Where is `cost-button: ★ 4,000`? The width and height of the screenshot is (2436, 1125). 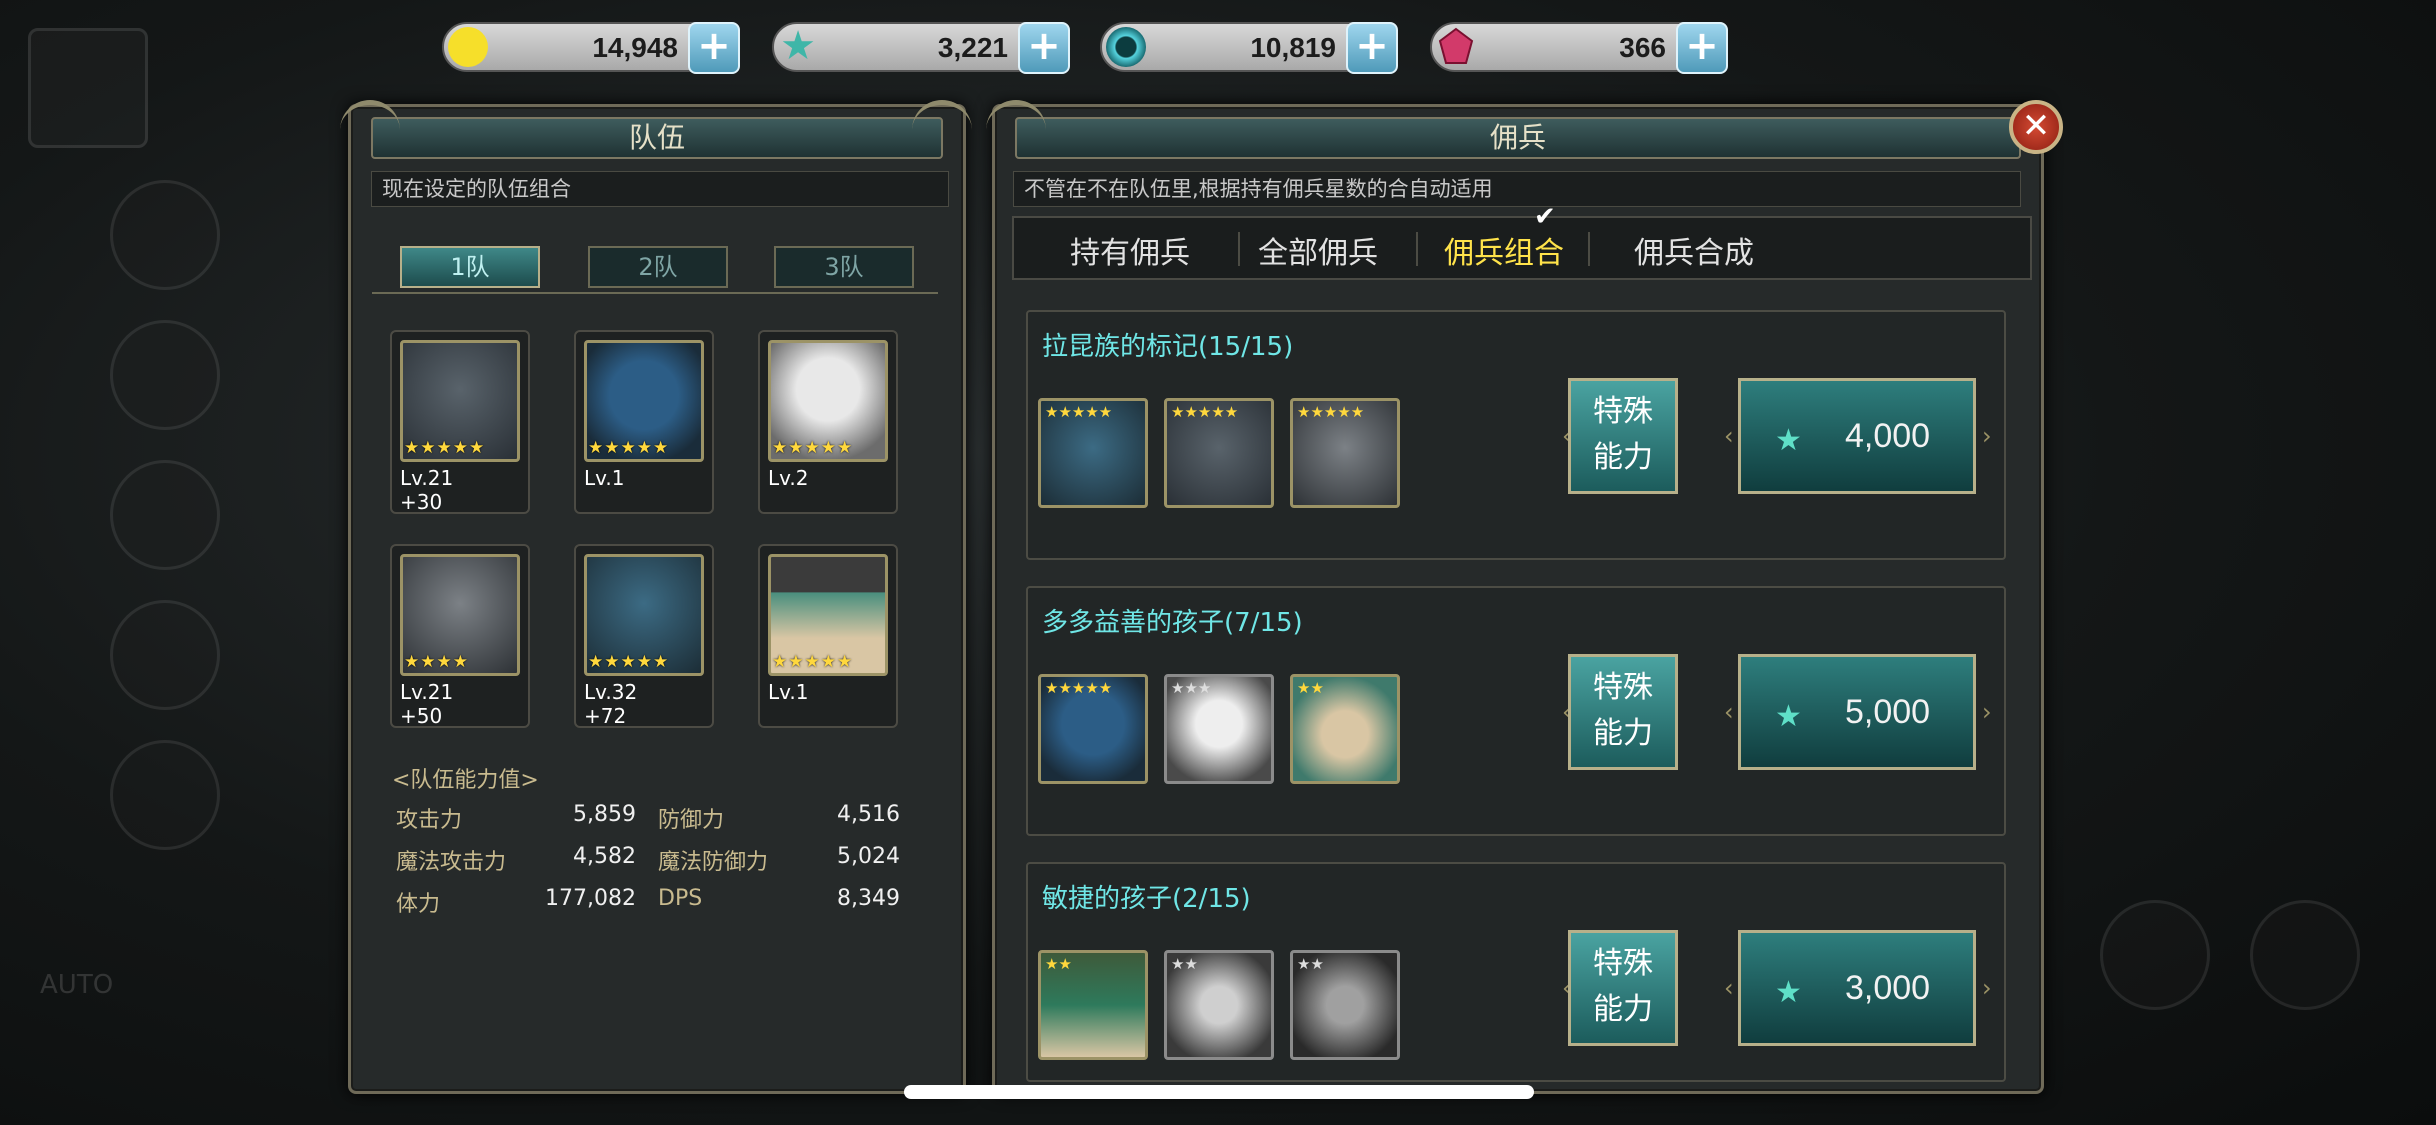
cost-button: ★ 4,000 is located at coordinates (1857, 436).